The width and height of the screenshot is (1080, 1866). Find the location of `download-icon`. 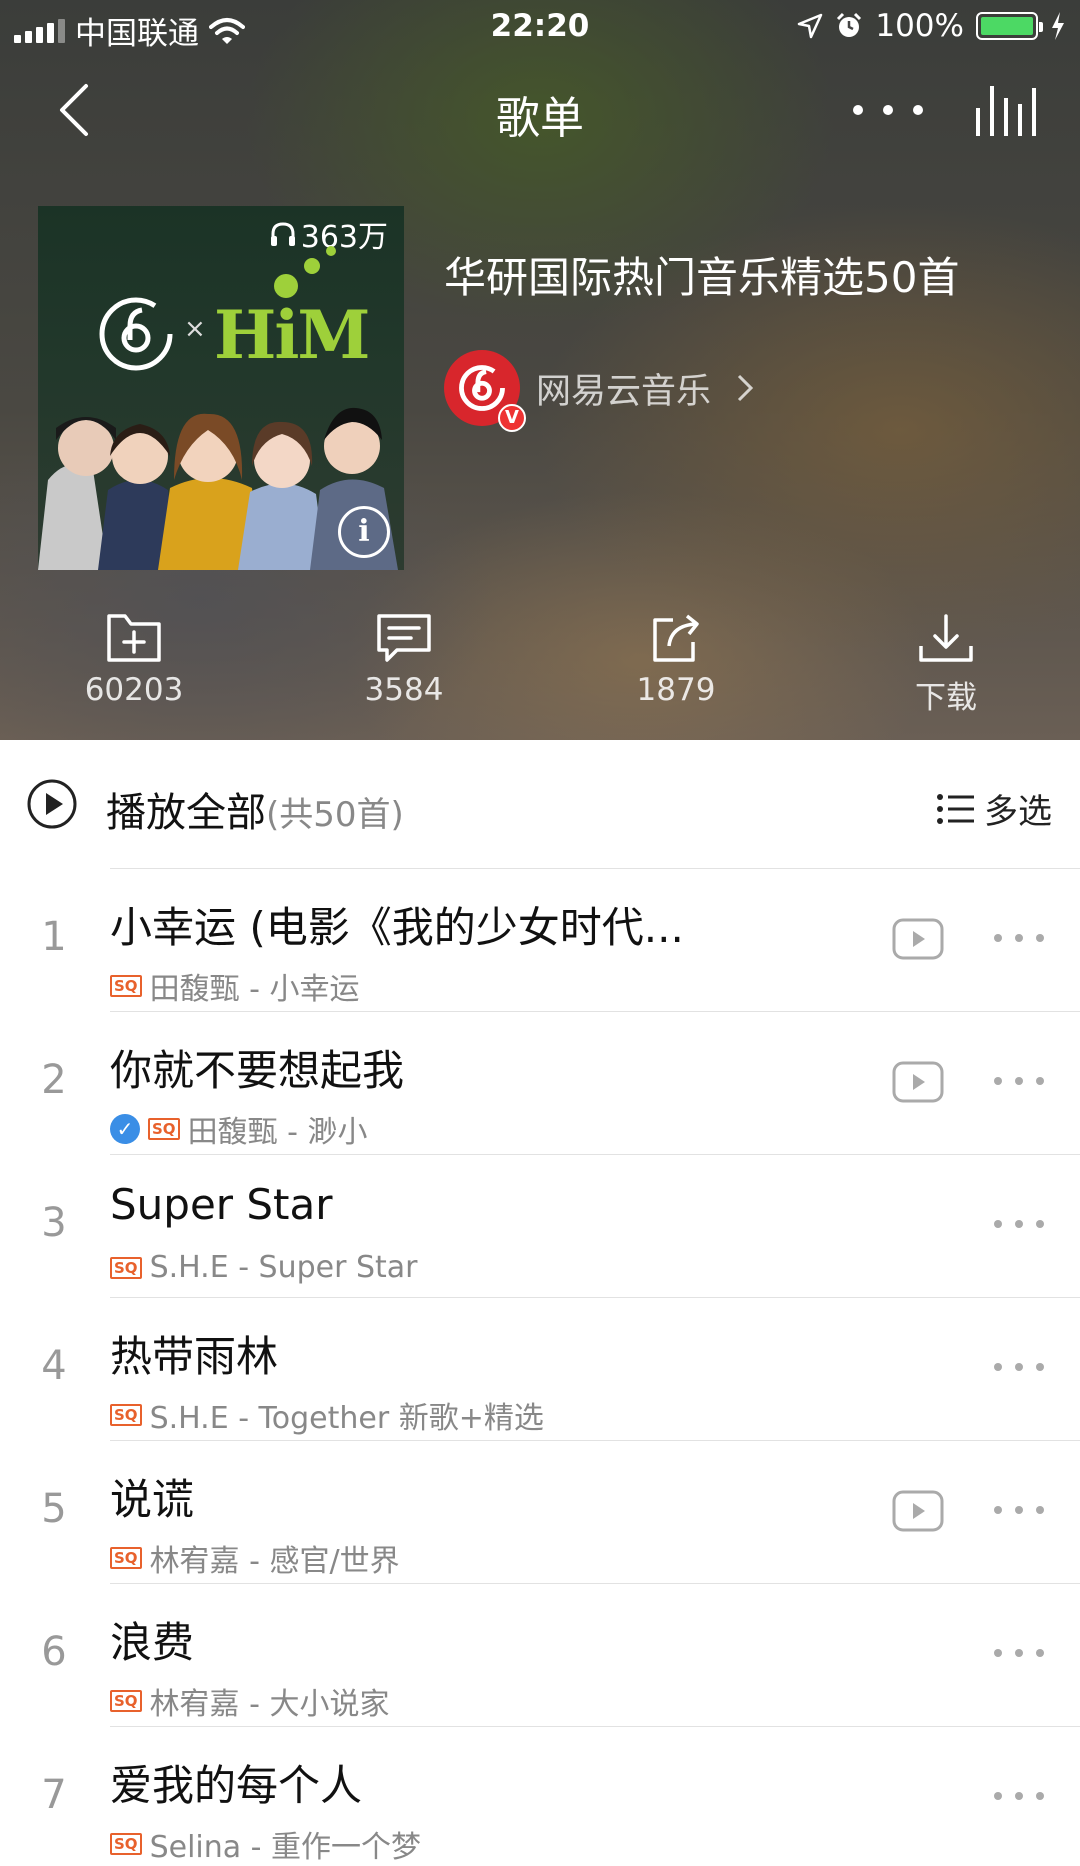

download-icon is located at coordinates (946, 638).